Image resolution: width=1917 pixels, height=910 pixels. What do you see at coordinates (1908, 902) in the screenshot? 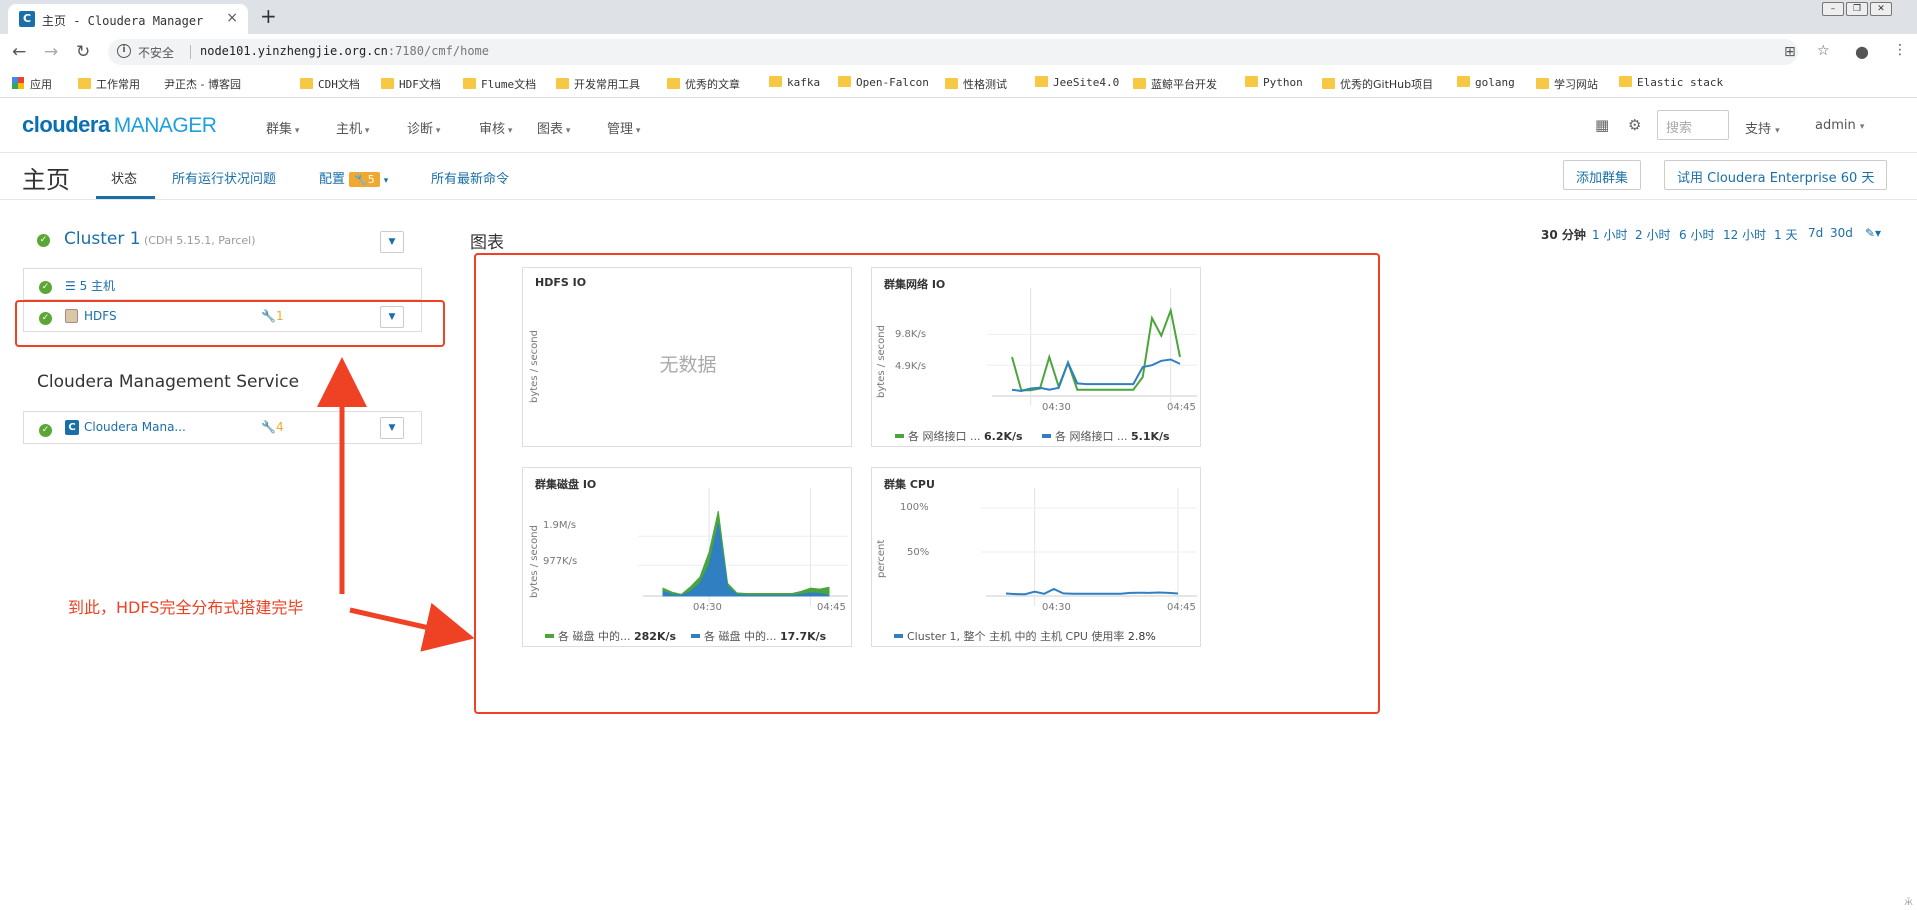
I see `bottom-corner-indicator: ӂ` at bounding box center [1908, 902].